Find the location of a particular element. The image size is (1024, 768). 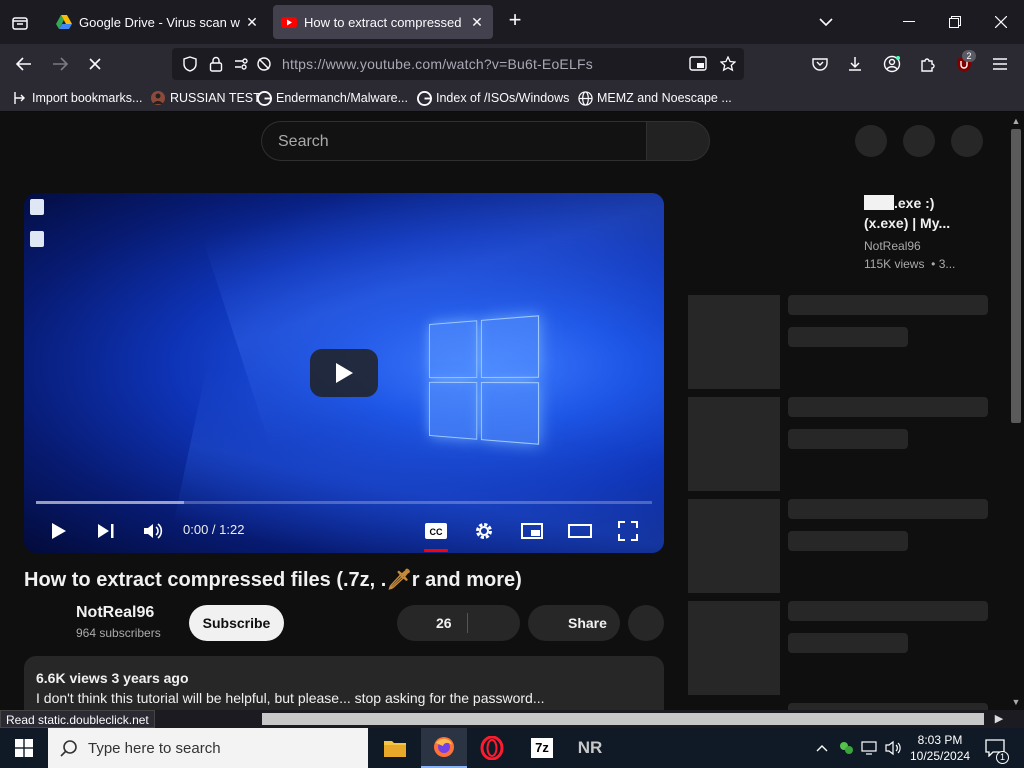

like-dislike-button: 26 is located at coordinates (458, 623).